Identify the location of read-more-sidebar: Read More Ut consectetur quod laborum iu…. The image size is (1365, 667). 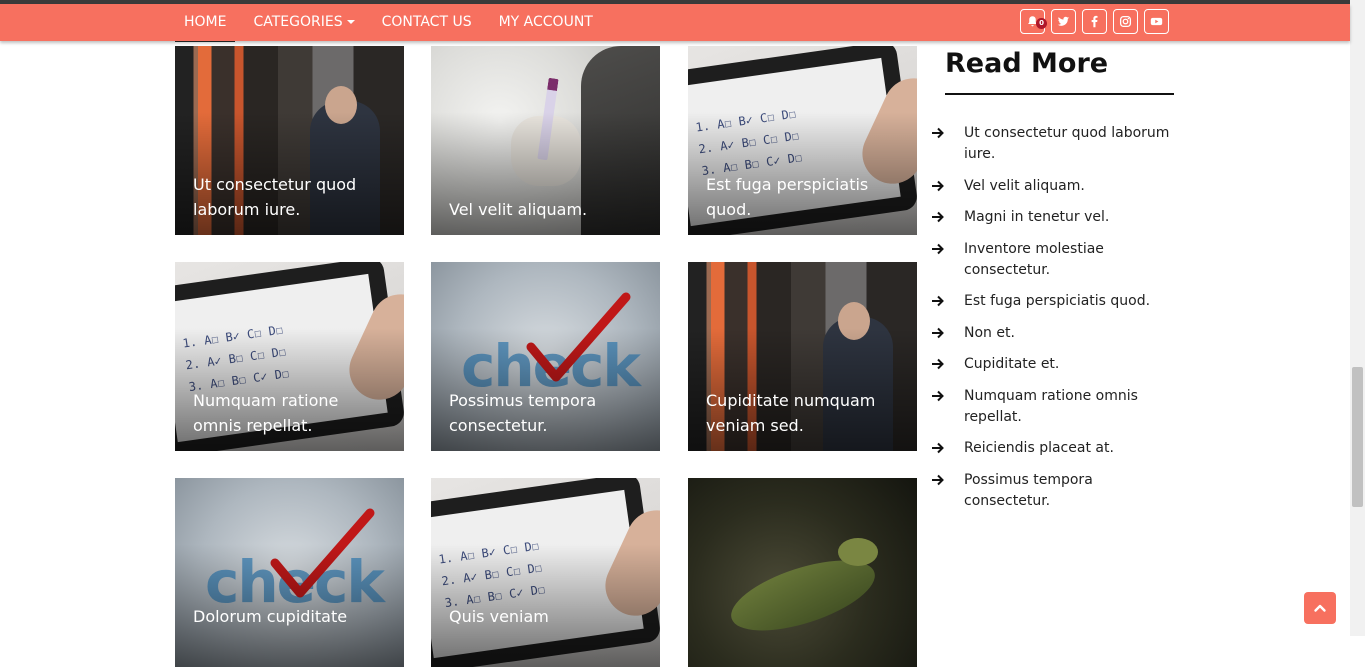
(1053, 284).